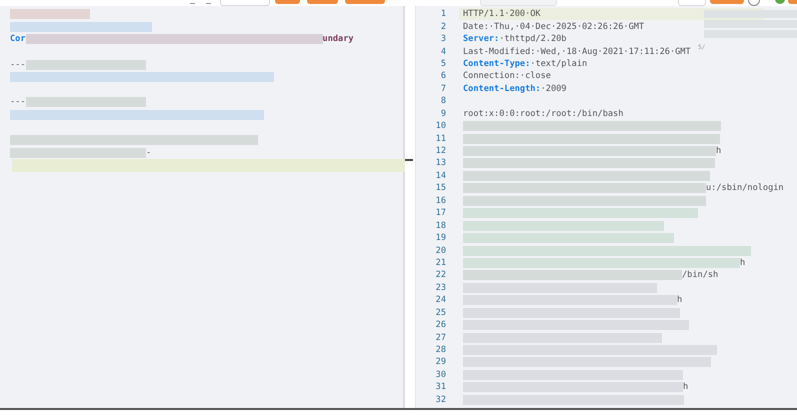 This screenshot has width=797, height=416. What do you see at coordinates (507, 76) in the screenshot?
I see `code-text: Connection:·close` at bounding box center [507, 76].